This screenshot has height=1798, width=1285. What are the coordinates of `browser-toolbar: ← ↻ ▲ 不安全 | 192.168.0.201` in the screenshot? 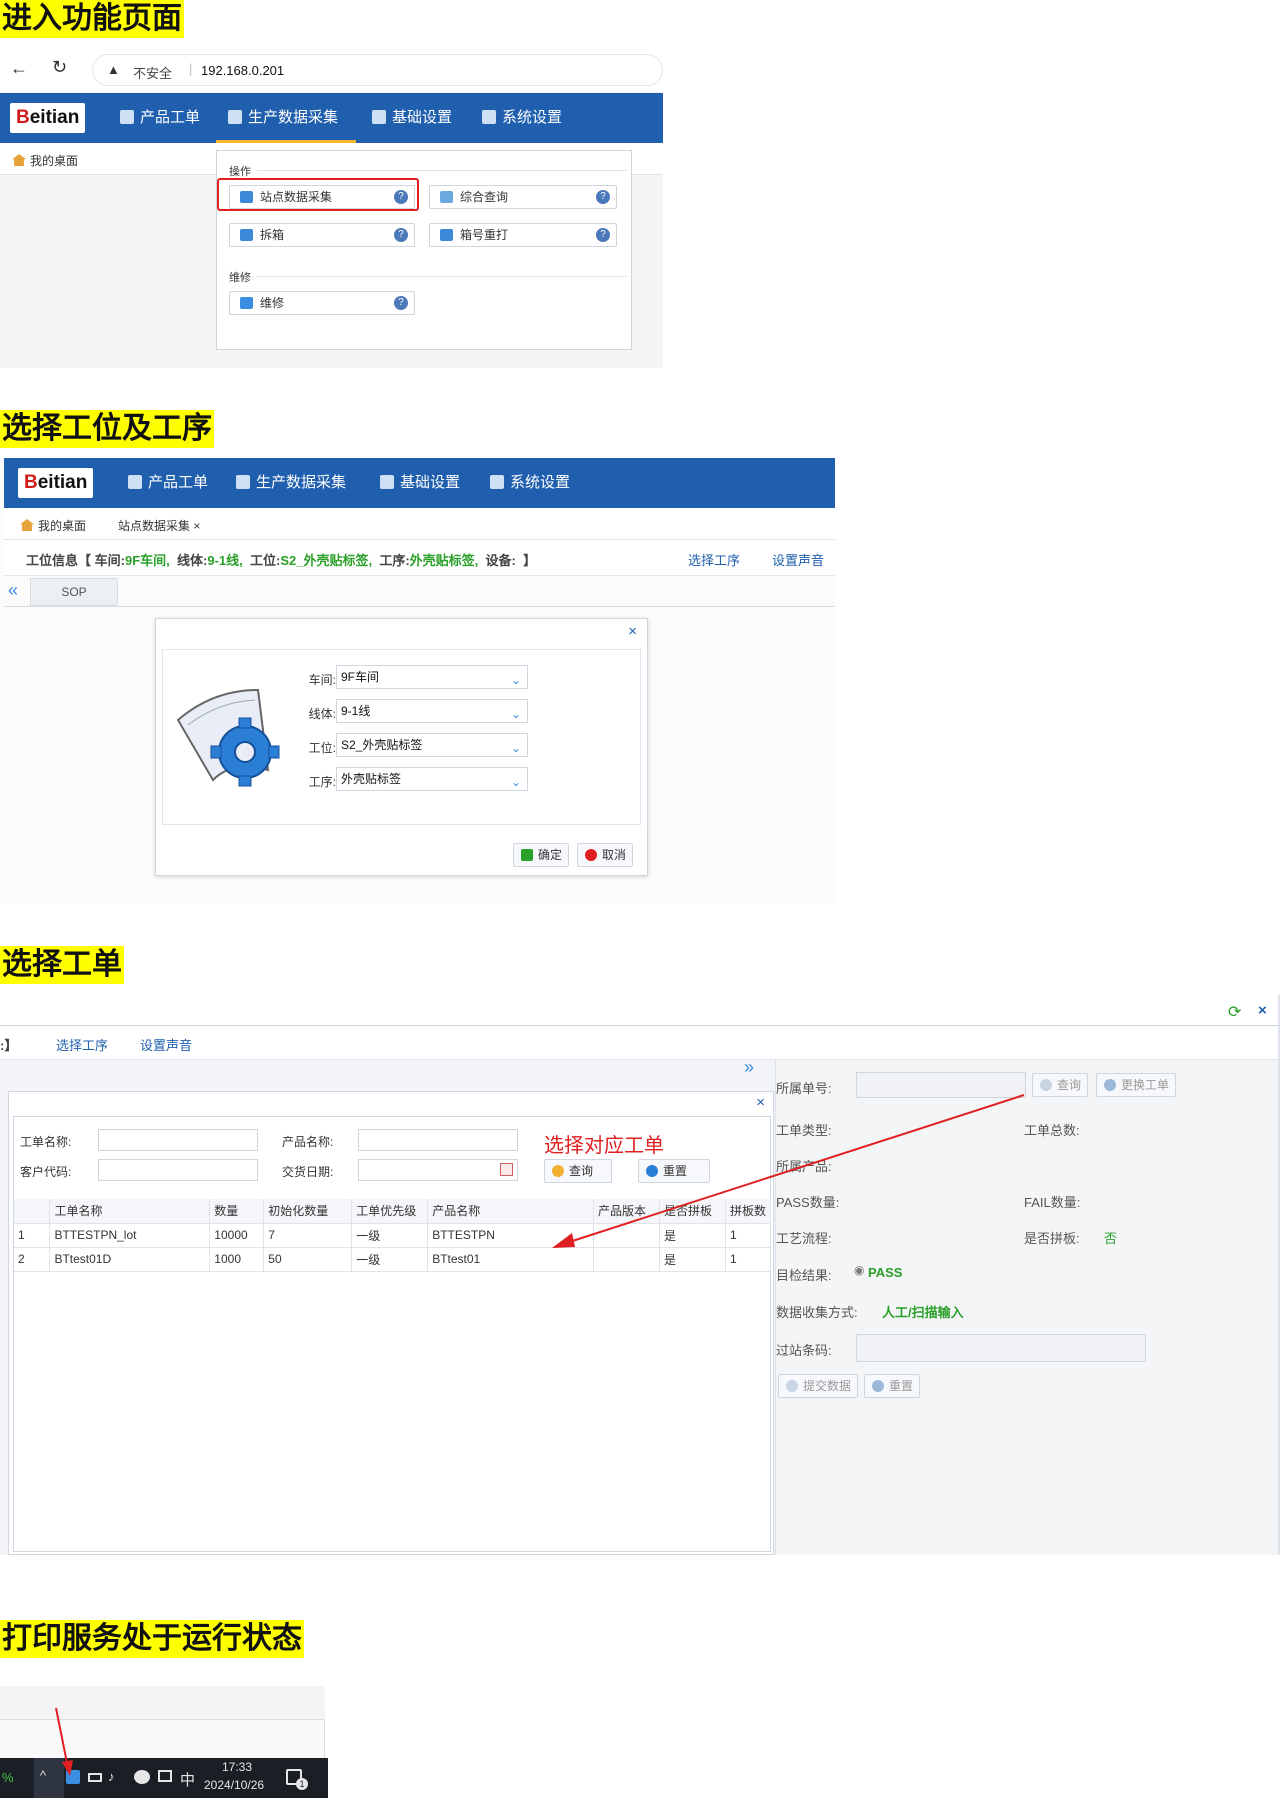 It's located at (331, 70).